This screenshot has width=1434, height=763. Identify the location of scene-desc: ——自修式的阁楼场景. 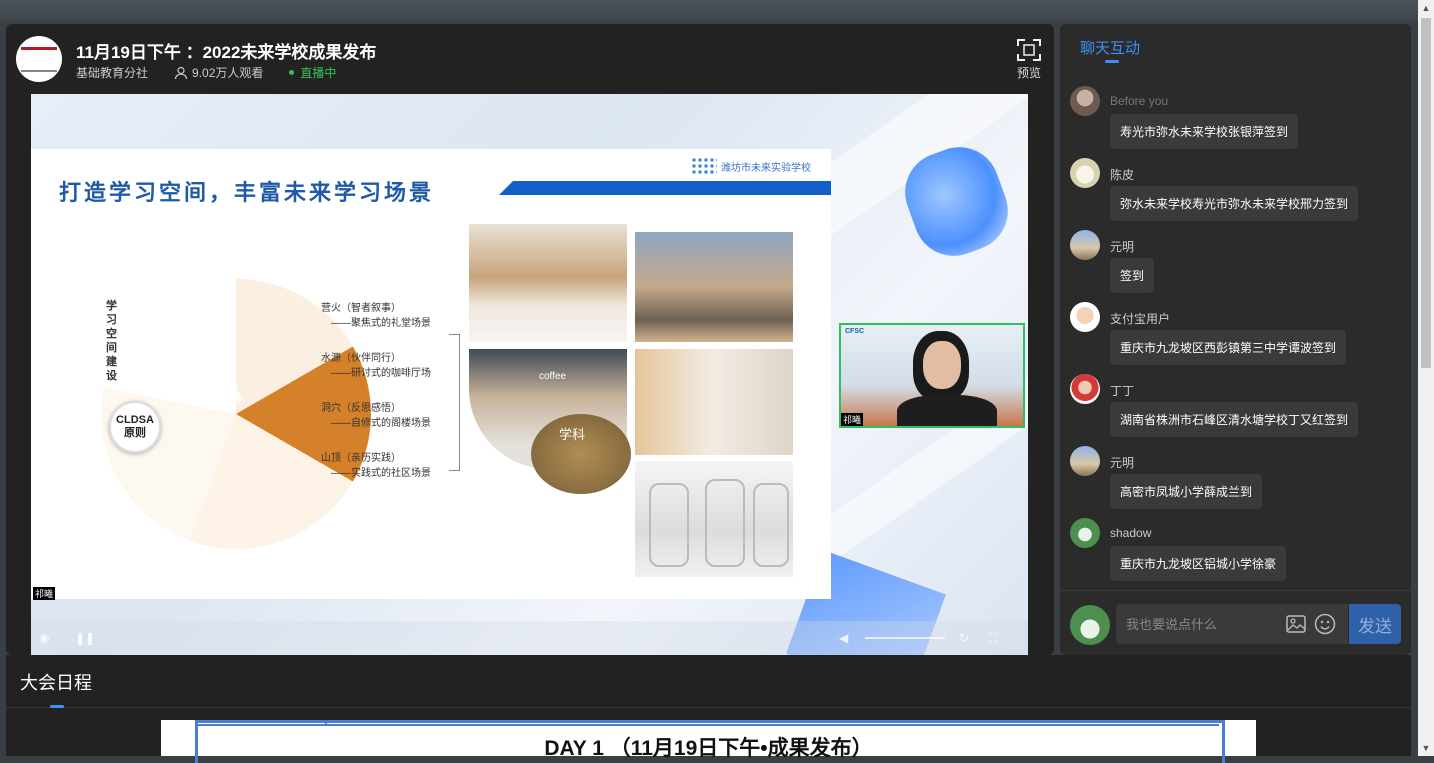
(381, 423).